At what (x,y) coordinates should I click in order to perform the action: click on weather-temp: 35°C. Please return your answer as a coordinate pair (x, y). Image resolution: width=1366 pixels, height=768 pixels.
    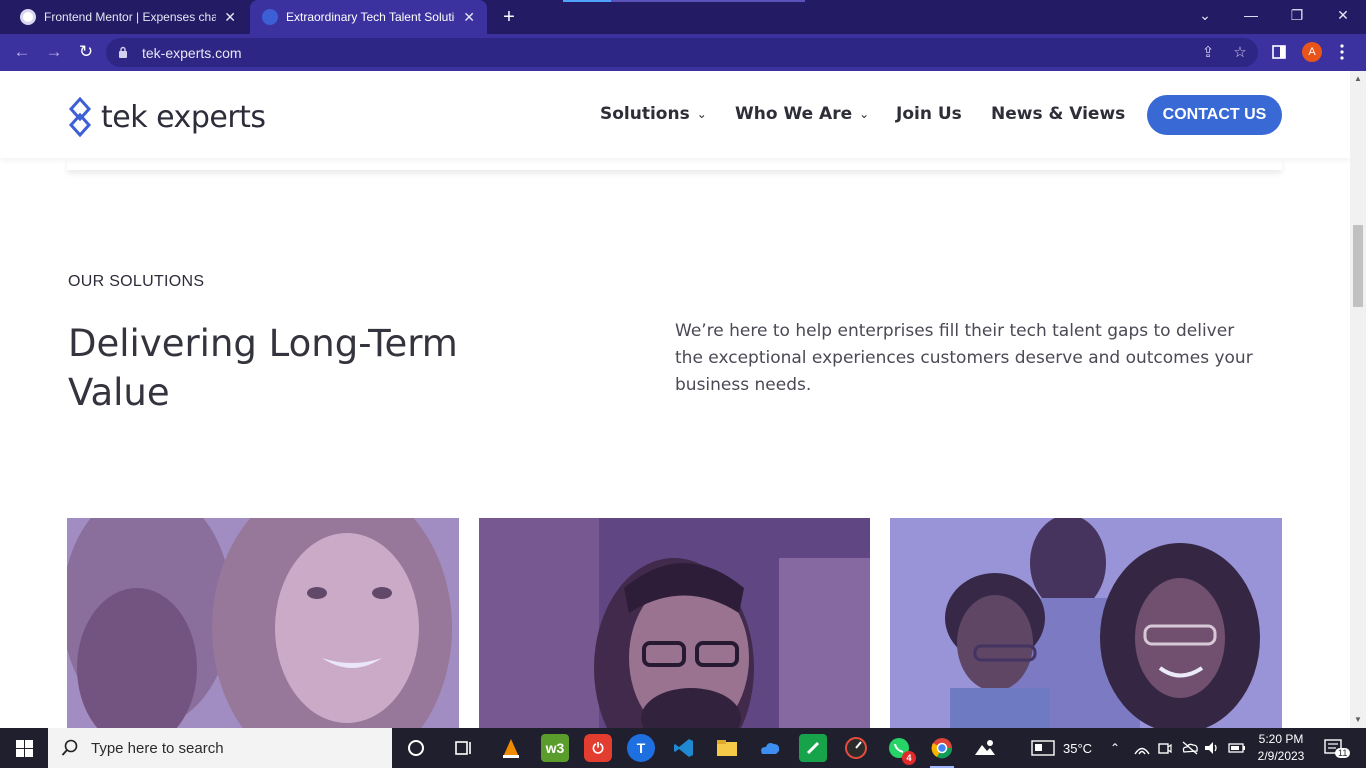
    Looking at the image, I should click on (1078, 748).